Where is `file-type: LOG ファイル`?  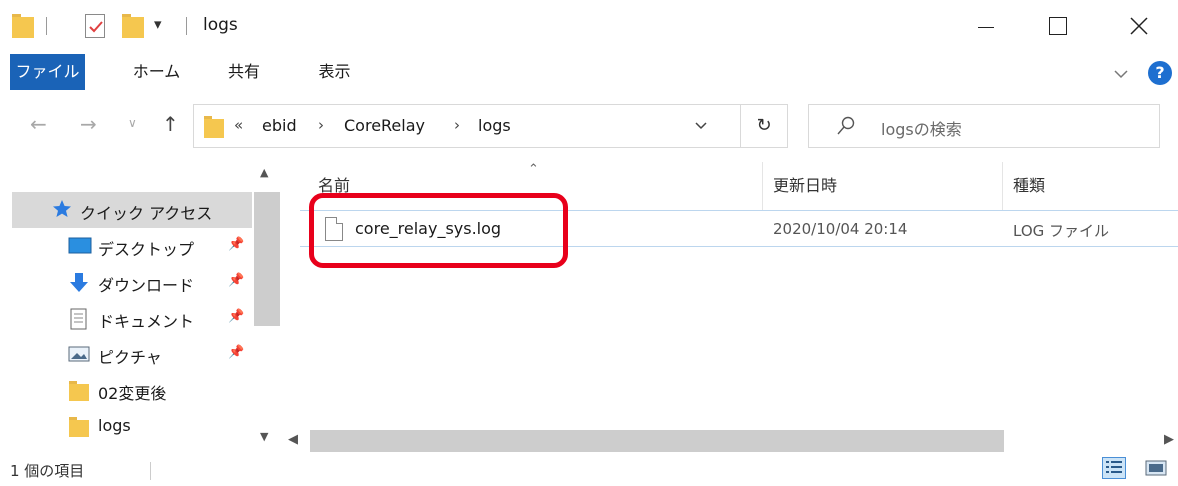
file-type: LOG ファイル is located at coordinates (1061, 231).